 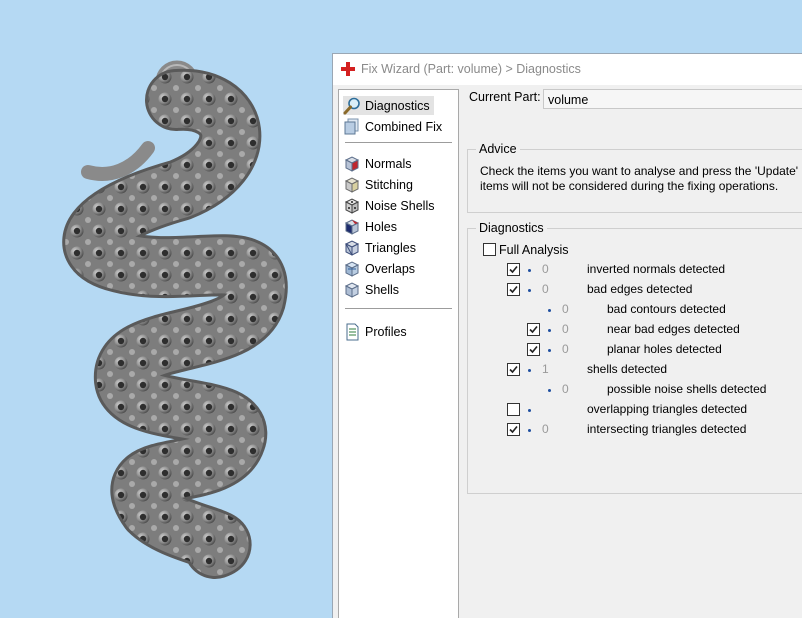 I want to click on advice-title: Advice, so click(x=498, y=149).